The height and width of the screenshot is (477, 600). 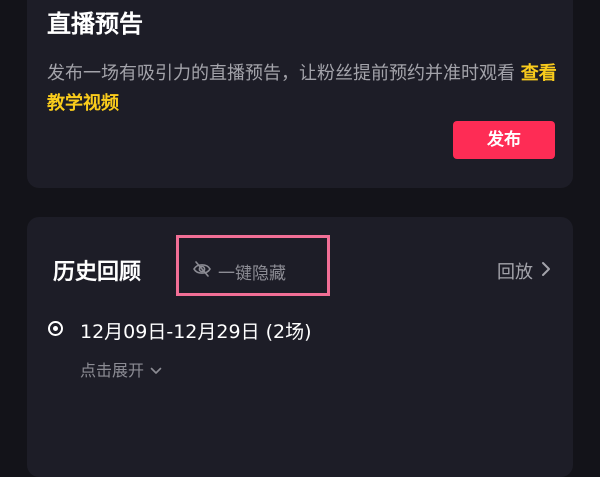 I want to click on live-preview-title: 直播预告, so click(x=95, y=24).